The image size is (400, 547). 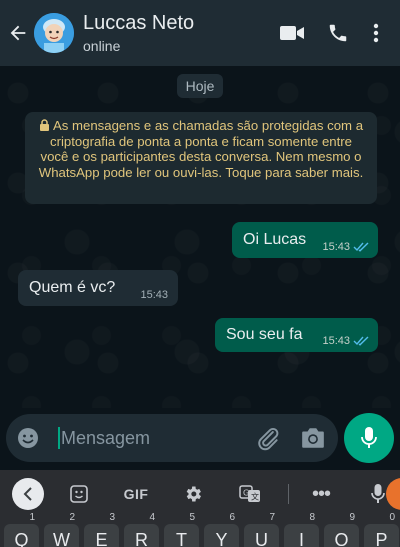 I want to click on keyboard-collapse-button, so click(x=28, y=494).